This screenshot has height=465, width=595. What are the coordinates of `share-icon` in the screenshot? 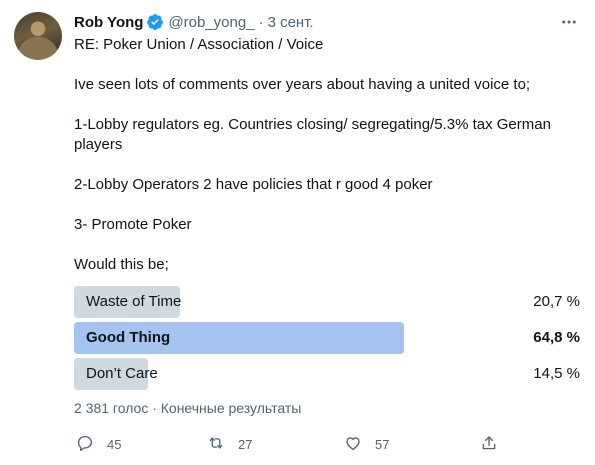 It's located at (489, 444).